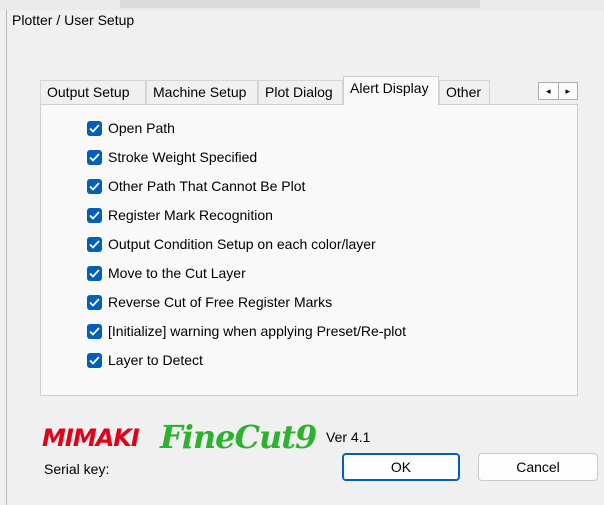 This screenshot has width=604, height=505. I want to click on tab-output-setup: Output Setup, so click(93, 92).